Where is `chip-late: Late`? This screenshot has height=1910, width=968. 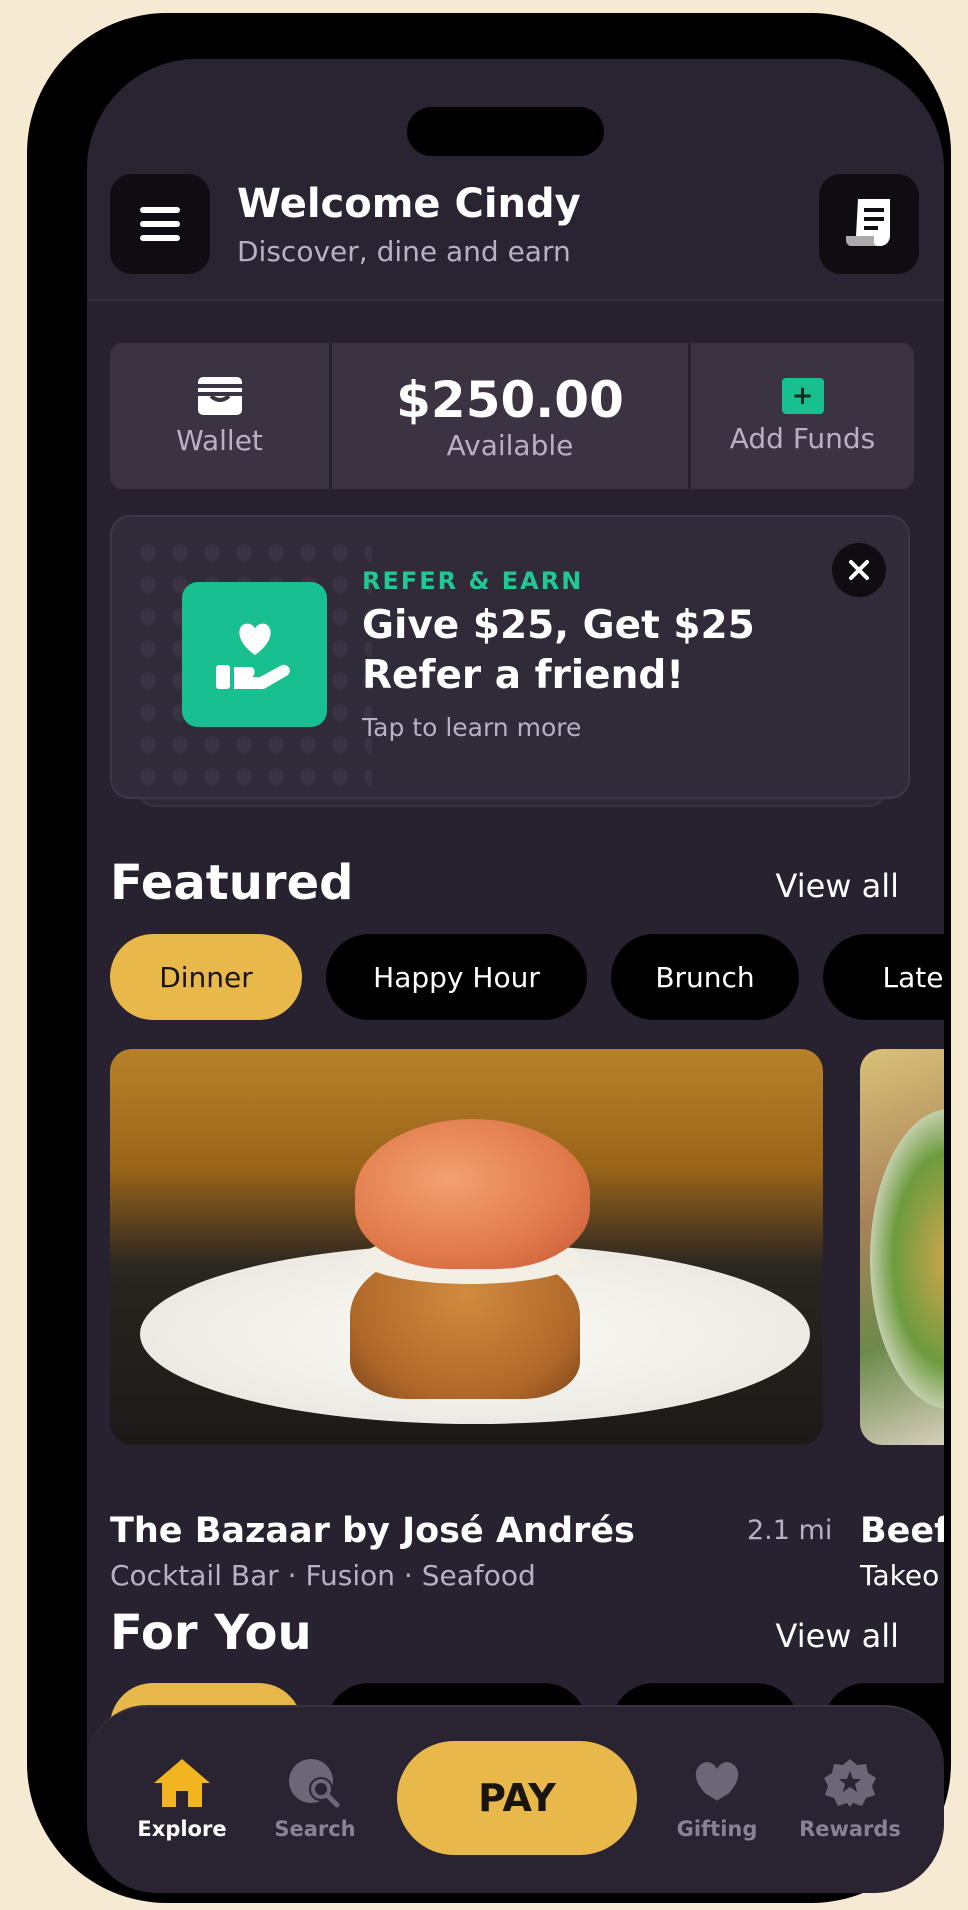 chip-late: Late is located at coordinates (883, 977).